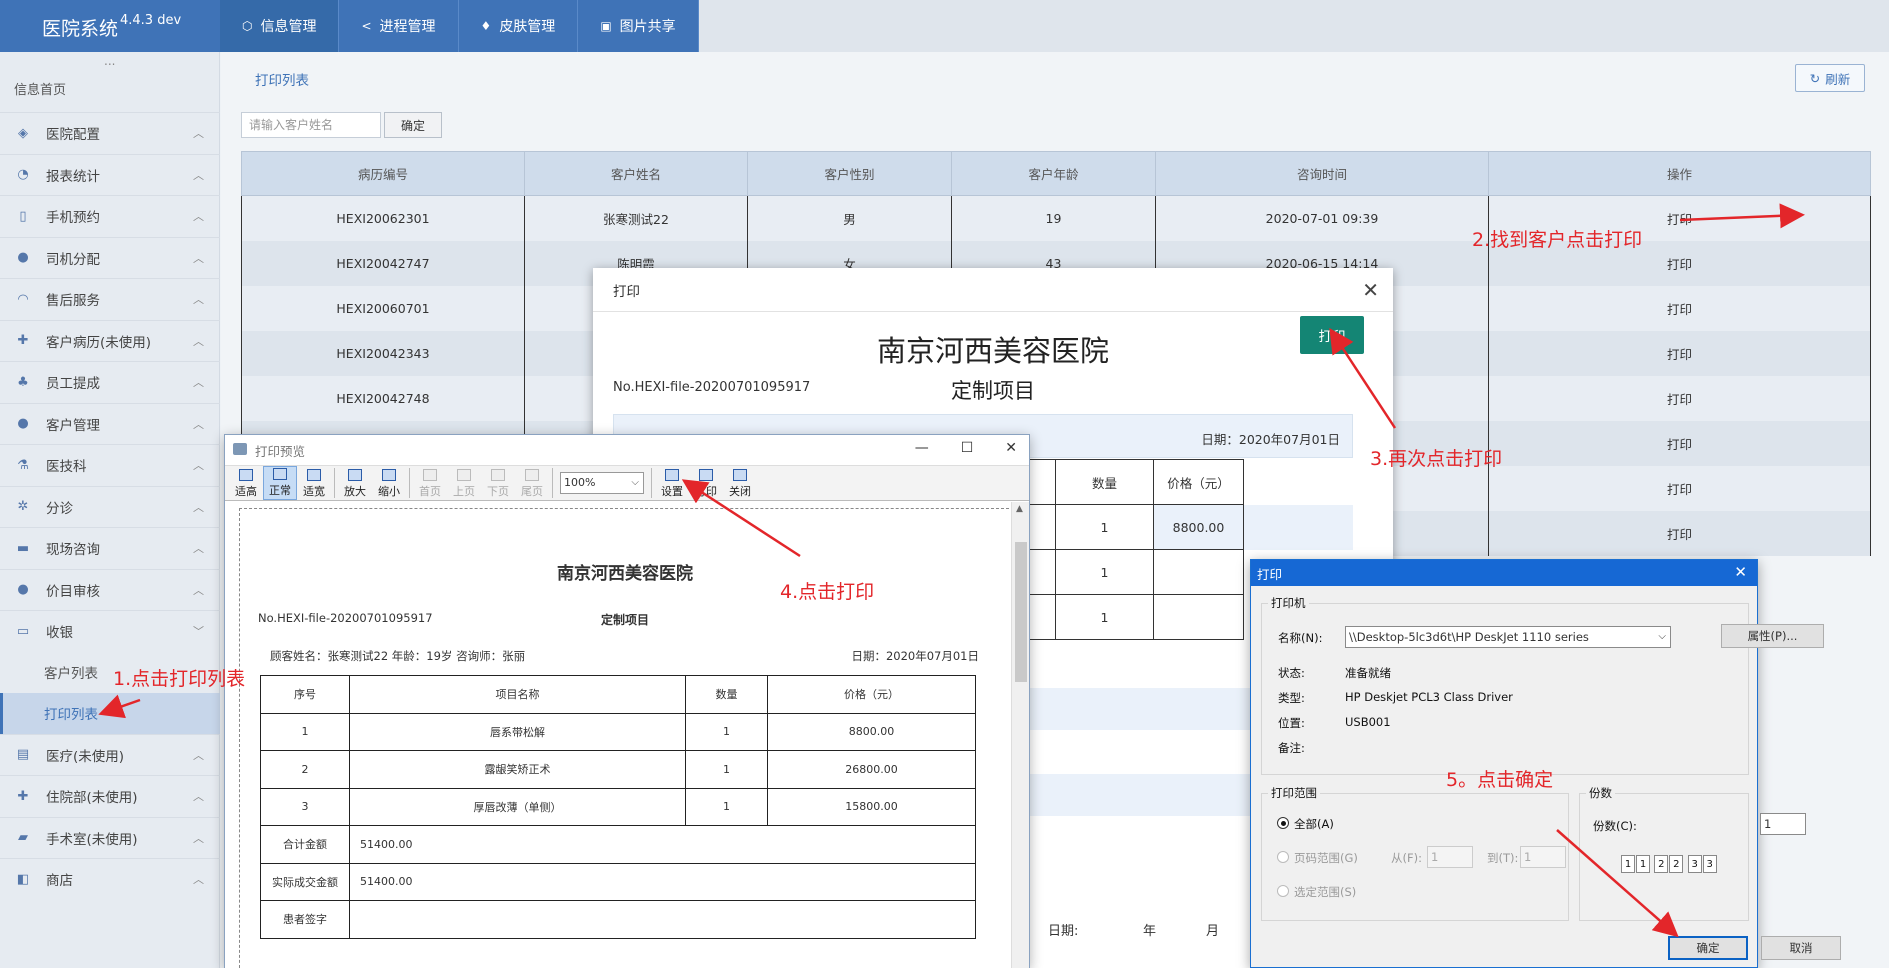 The width and height of the screenshot is (1889, 968). I want to click on headset-icon: ◠, so click(23, 299).